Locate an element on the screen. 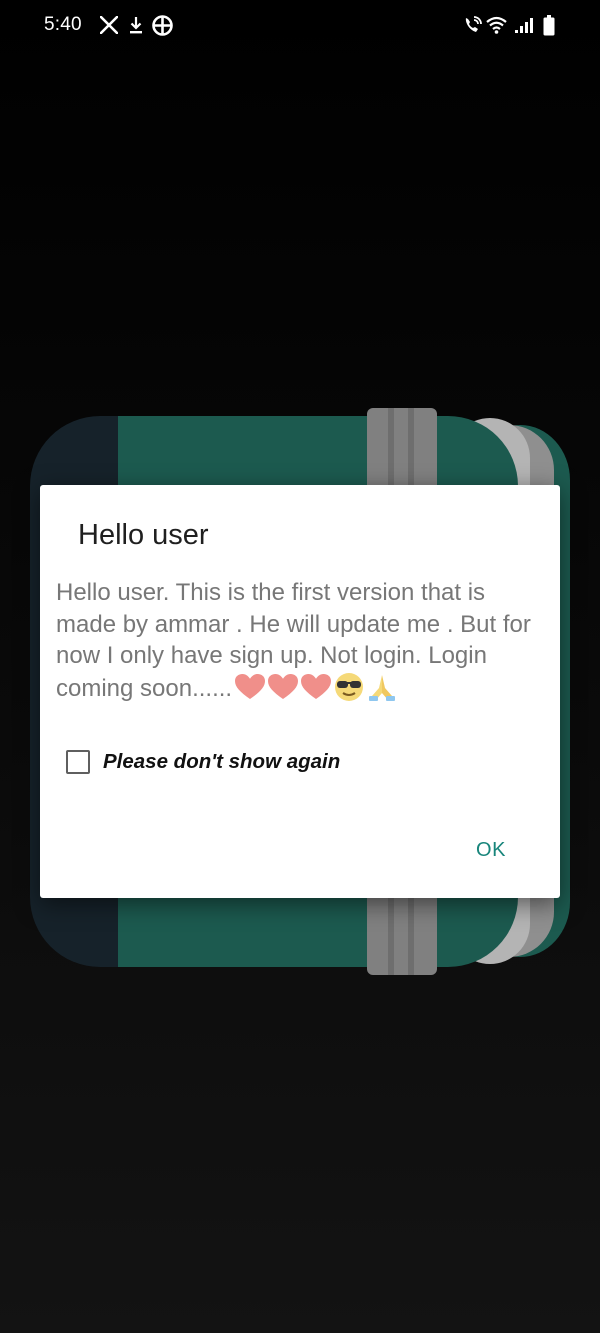 The image size is (600, 1333). dialog-title: Hello user is located at coordinates (143, 535).